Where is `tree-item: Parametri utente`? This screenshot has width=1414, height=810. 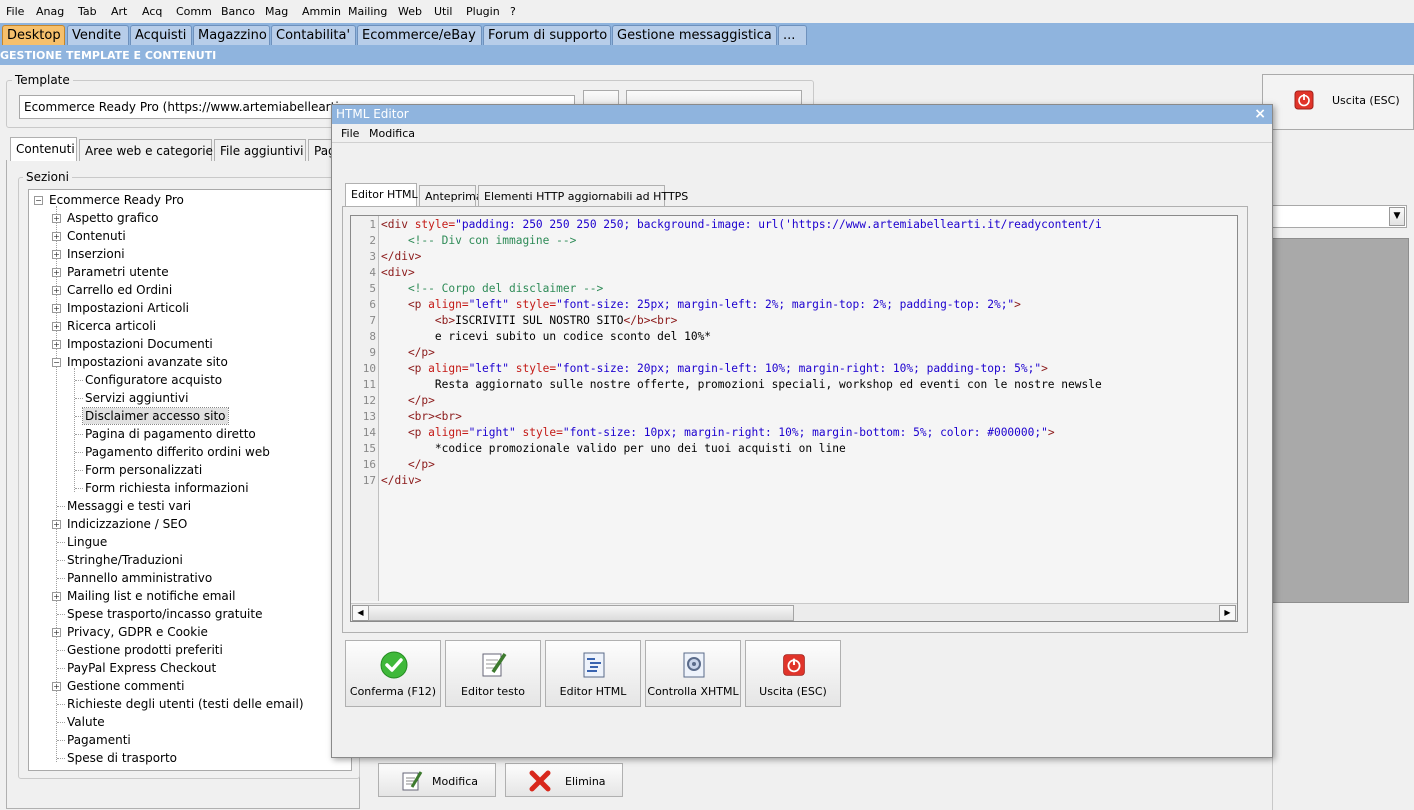
tree-item: Parametri utente is located at coordinates (118, 272).